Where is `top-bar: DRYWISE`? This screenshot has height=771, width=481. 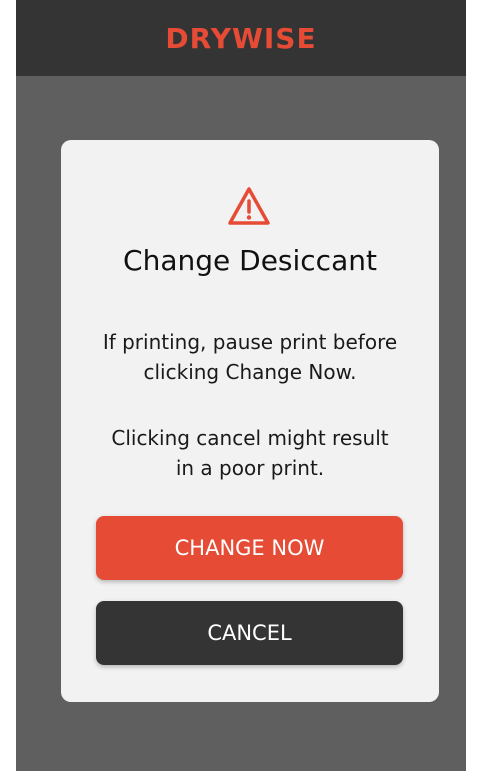
top-bar: DRYWISE is located at coordinates (241, 38).